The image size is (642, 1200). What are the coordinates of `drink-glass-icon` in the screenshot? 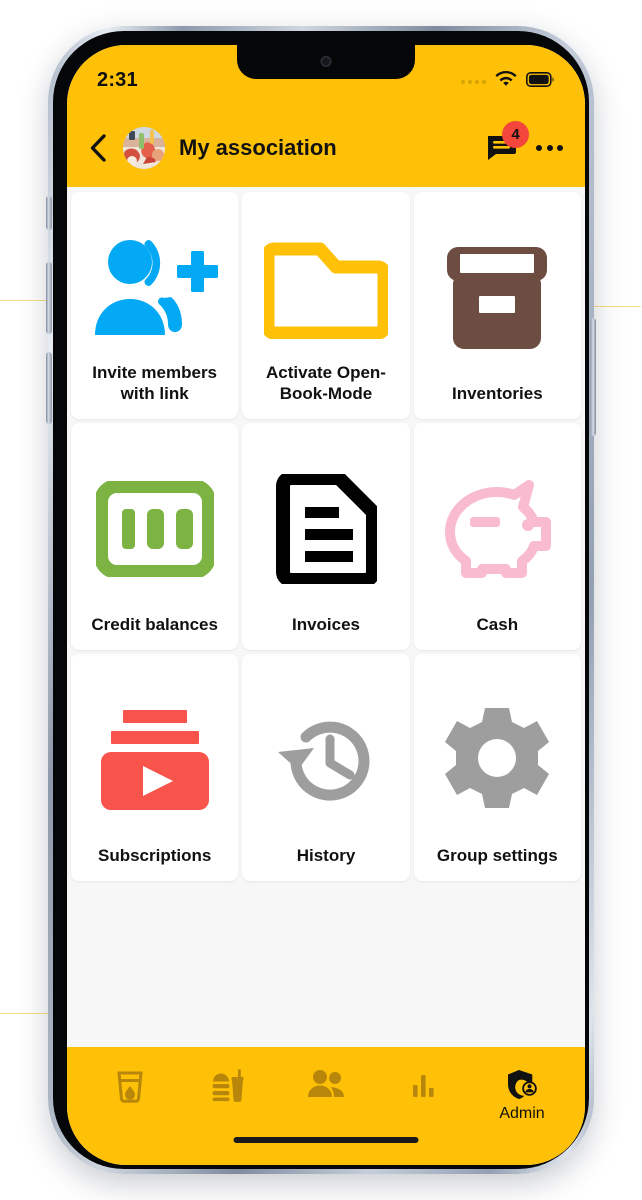 It's located at (130, 1086).